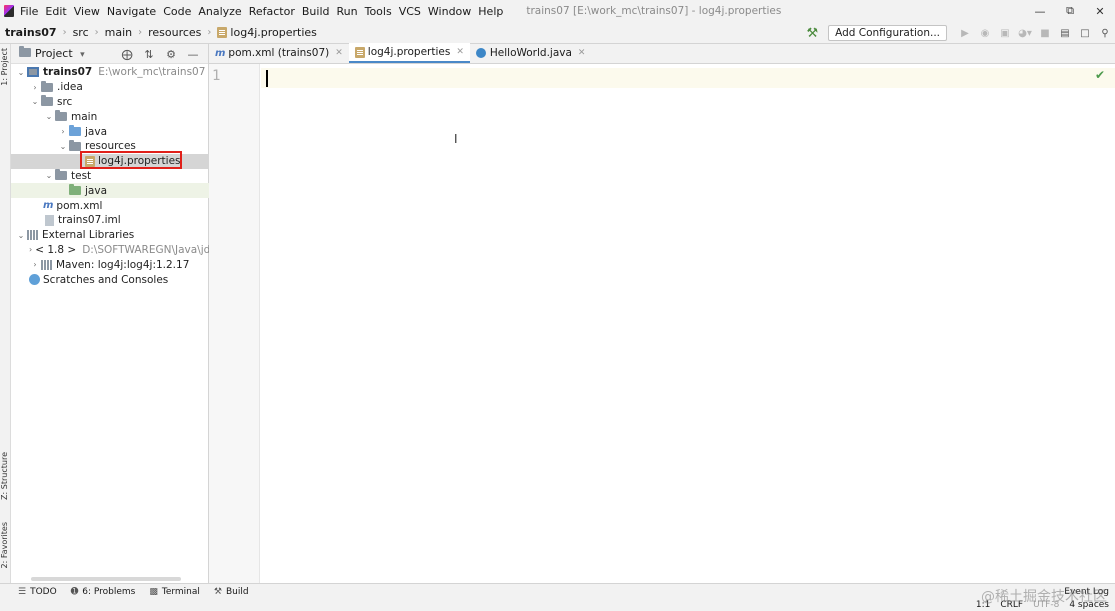  What do you see at coordinates (110, 250) in the screenshot?
I see `tree-item-jdk: › < 1.8 > D:\SOFTWAREGN\Java\jd` at bounding box center [110, 250].